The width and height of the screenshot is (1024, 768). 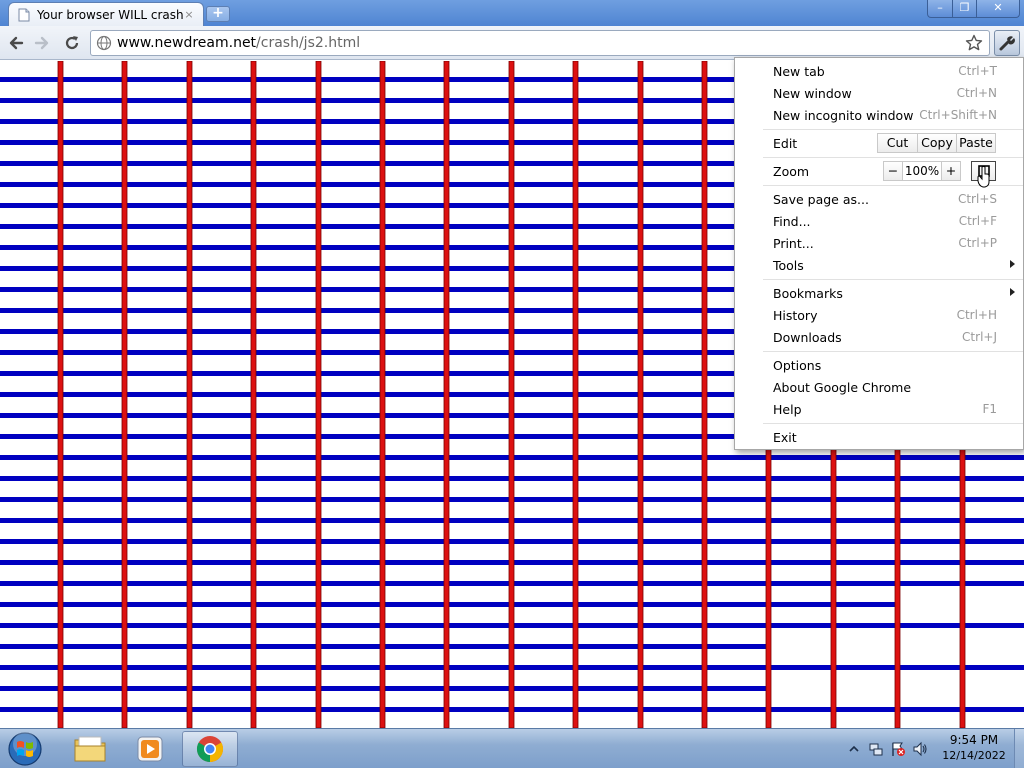 What do you see at coordinates (785, 437) in the screenshot?
I see `menu-label: Exit` at bounding box center [785, 437].